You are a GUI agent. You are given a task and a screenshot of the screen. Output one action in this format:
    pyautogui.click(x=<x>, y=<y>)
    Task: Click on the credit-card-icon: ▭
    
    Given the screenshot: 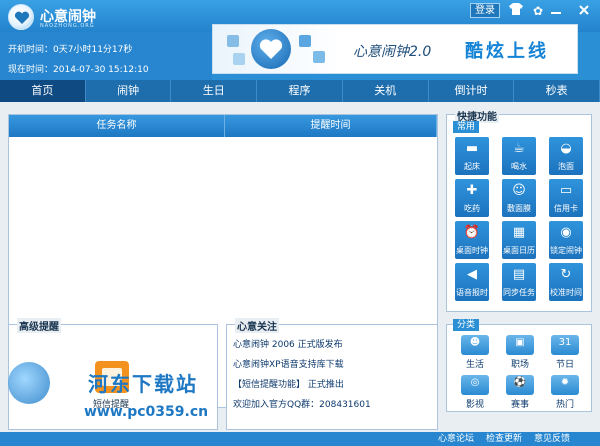 What is the action you would take?
    pyautogui.click(x=566, y=190)
    